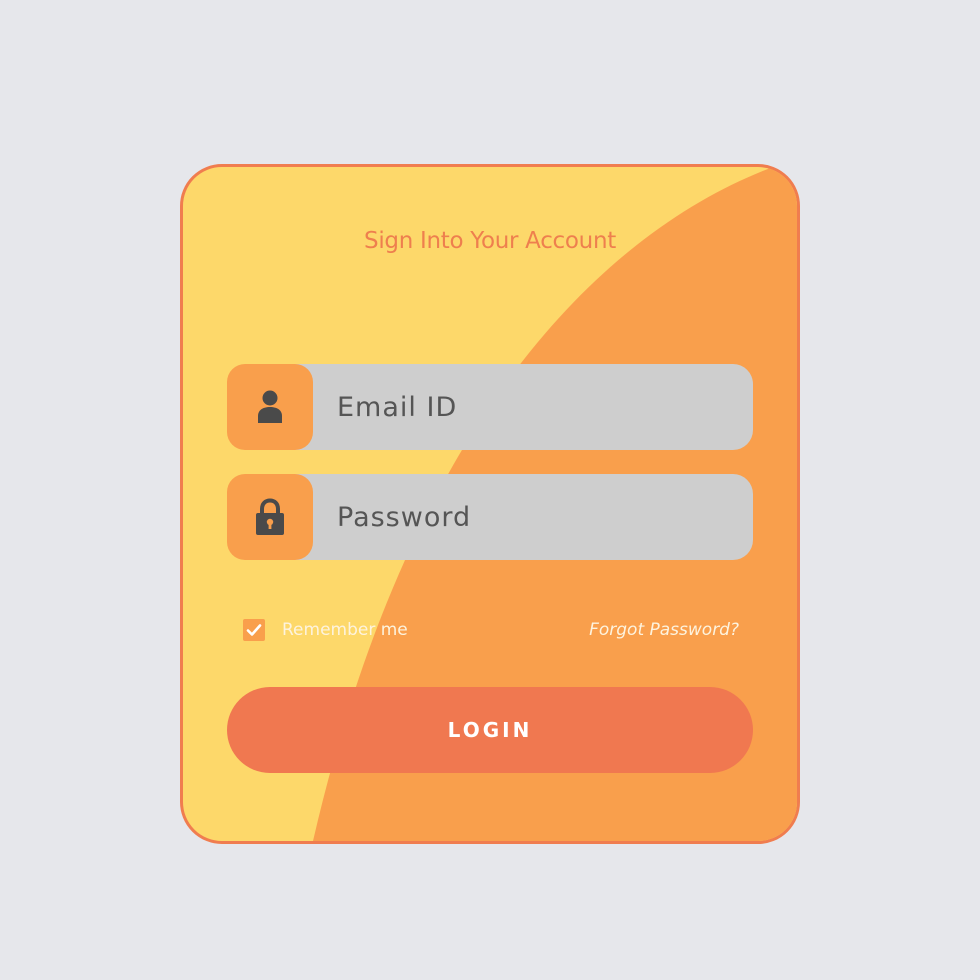  I want to click on email-icon-box, so click(270, 407).